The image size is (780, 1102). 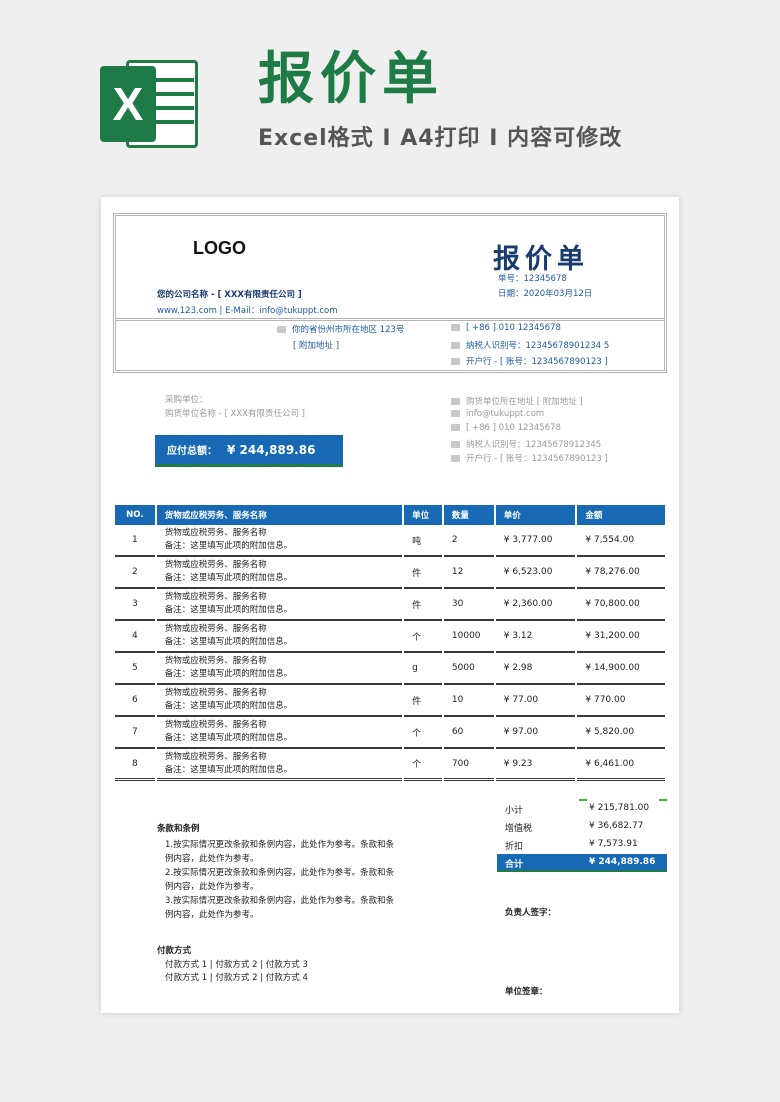 What do you see at coordinates (468, 765) in the screenshot?
I see `row-qty: 700` at bounding box center [468, 765].